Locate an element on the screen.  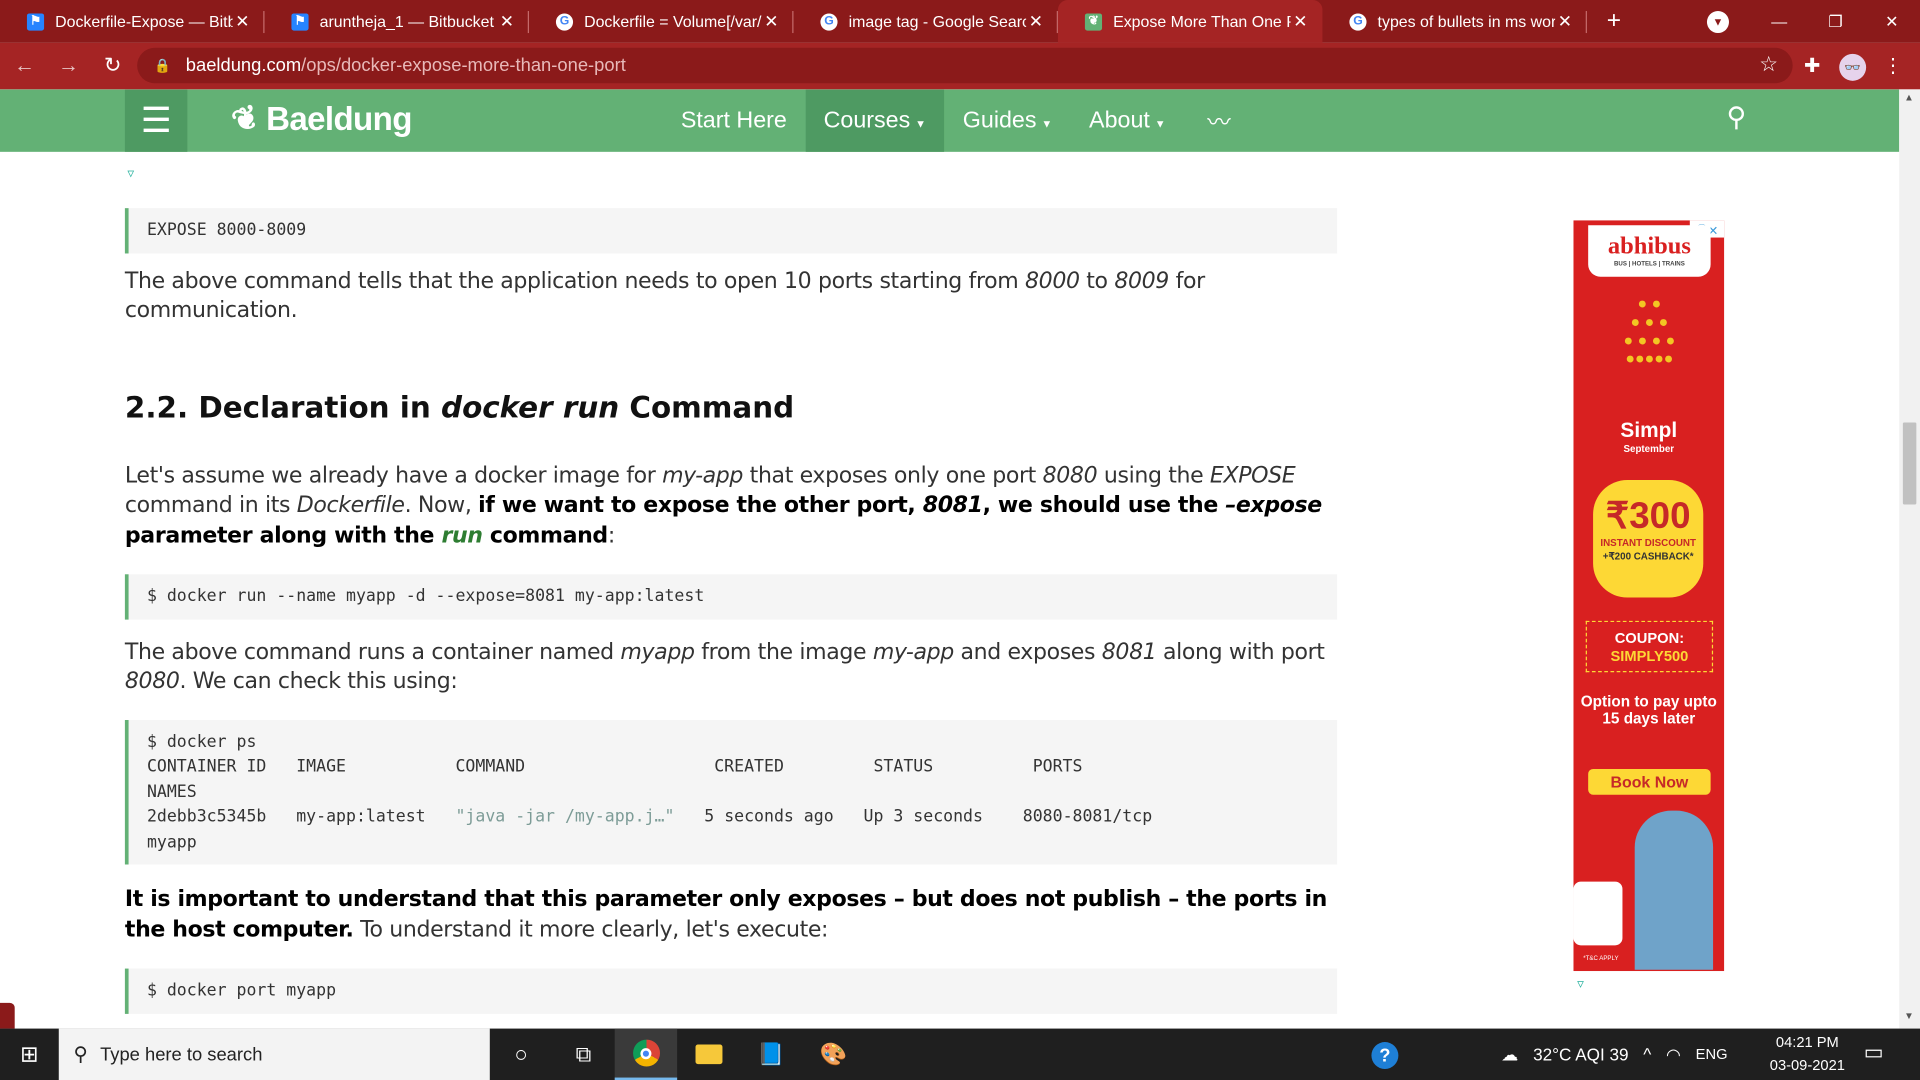
person-illustration-icon is located at coordinates (1674, 890).